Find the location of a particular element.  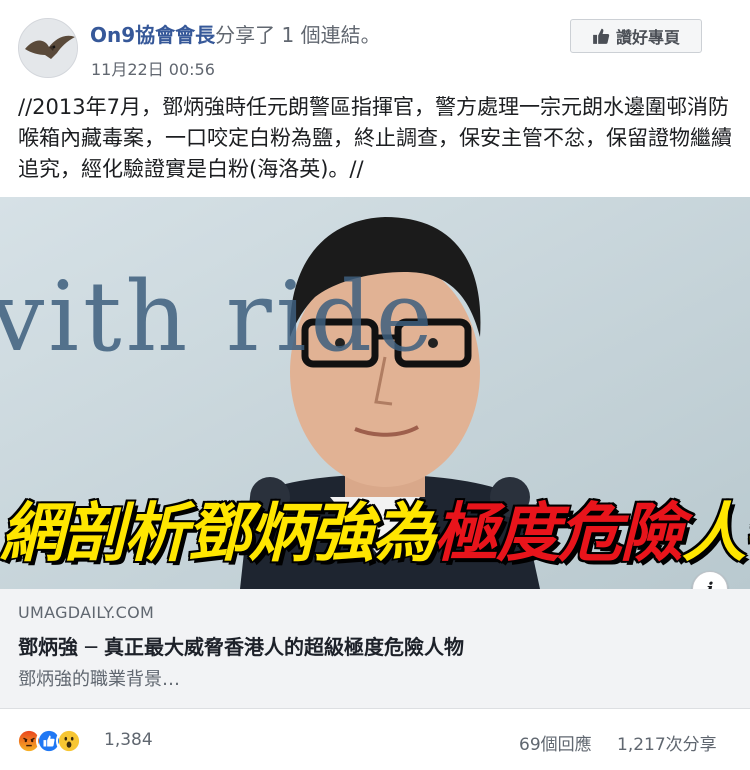

headline-part-2: 人物 is located at coordinates (715, 534).